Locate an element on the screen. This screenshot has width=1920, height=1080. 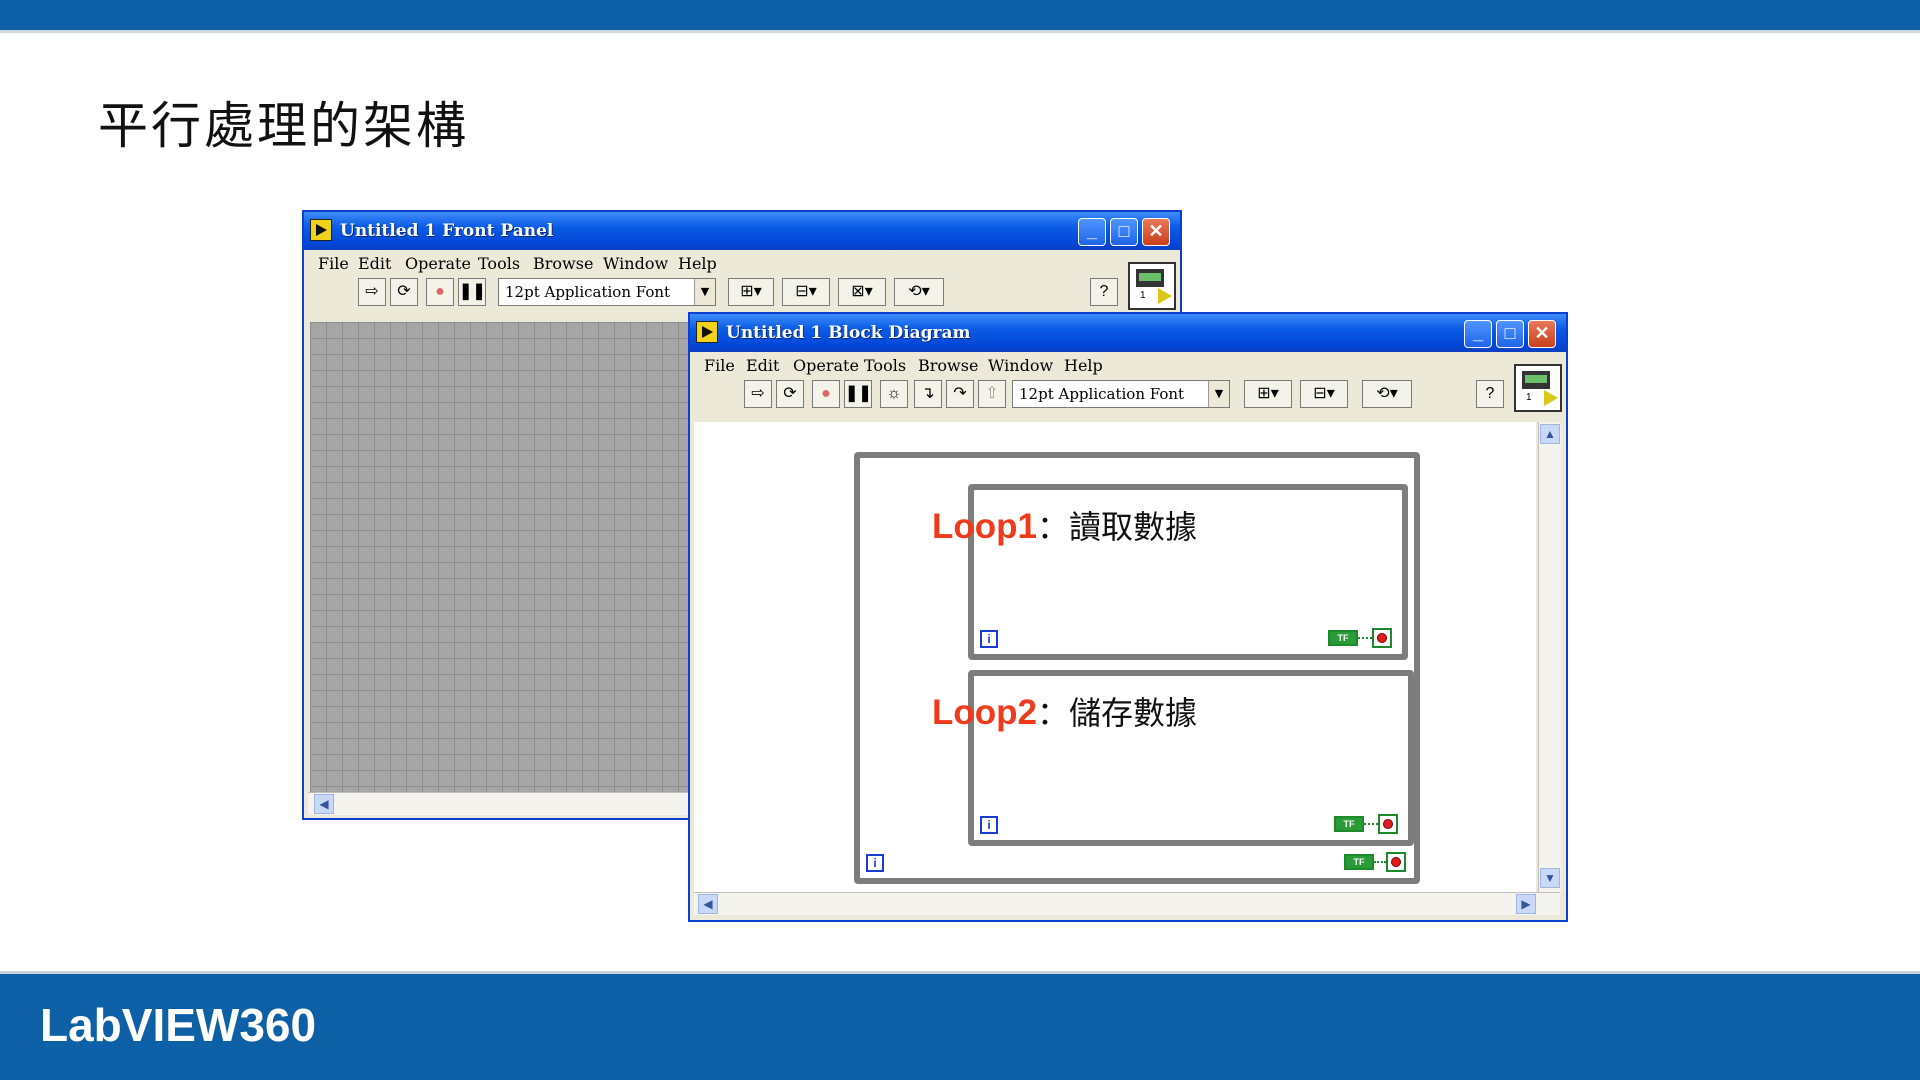
slide-title: 平行處理的架構 is located at coordinates (283, 126).